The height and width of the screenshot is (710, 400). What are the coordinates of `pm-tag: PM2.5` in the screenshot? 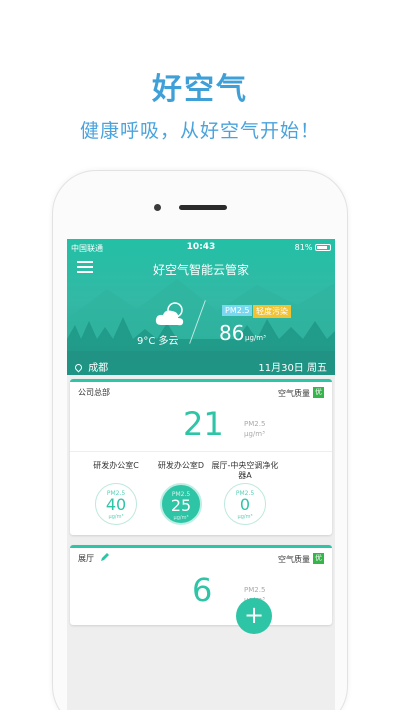 It's located at (237, 310).